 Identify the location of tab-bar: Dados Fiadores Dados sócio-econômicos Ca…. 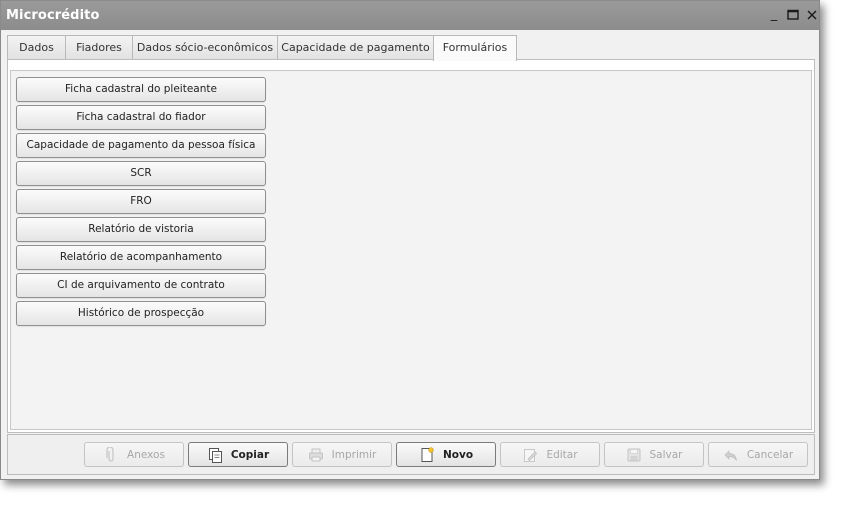
(410, 48).